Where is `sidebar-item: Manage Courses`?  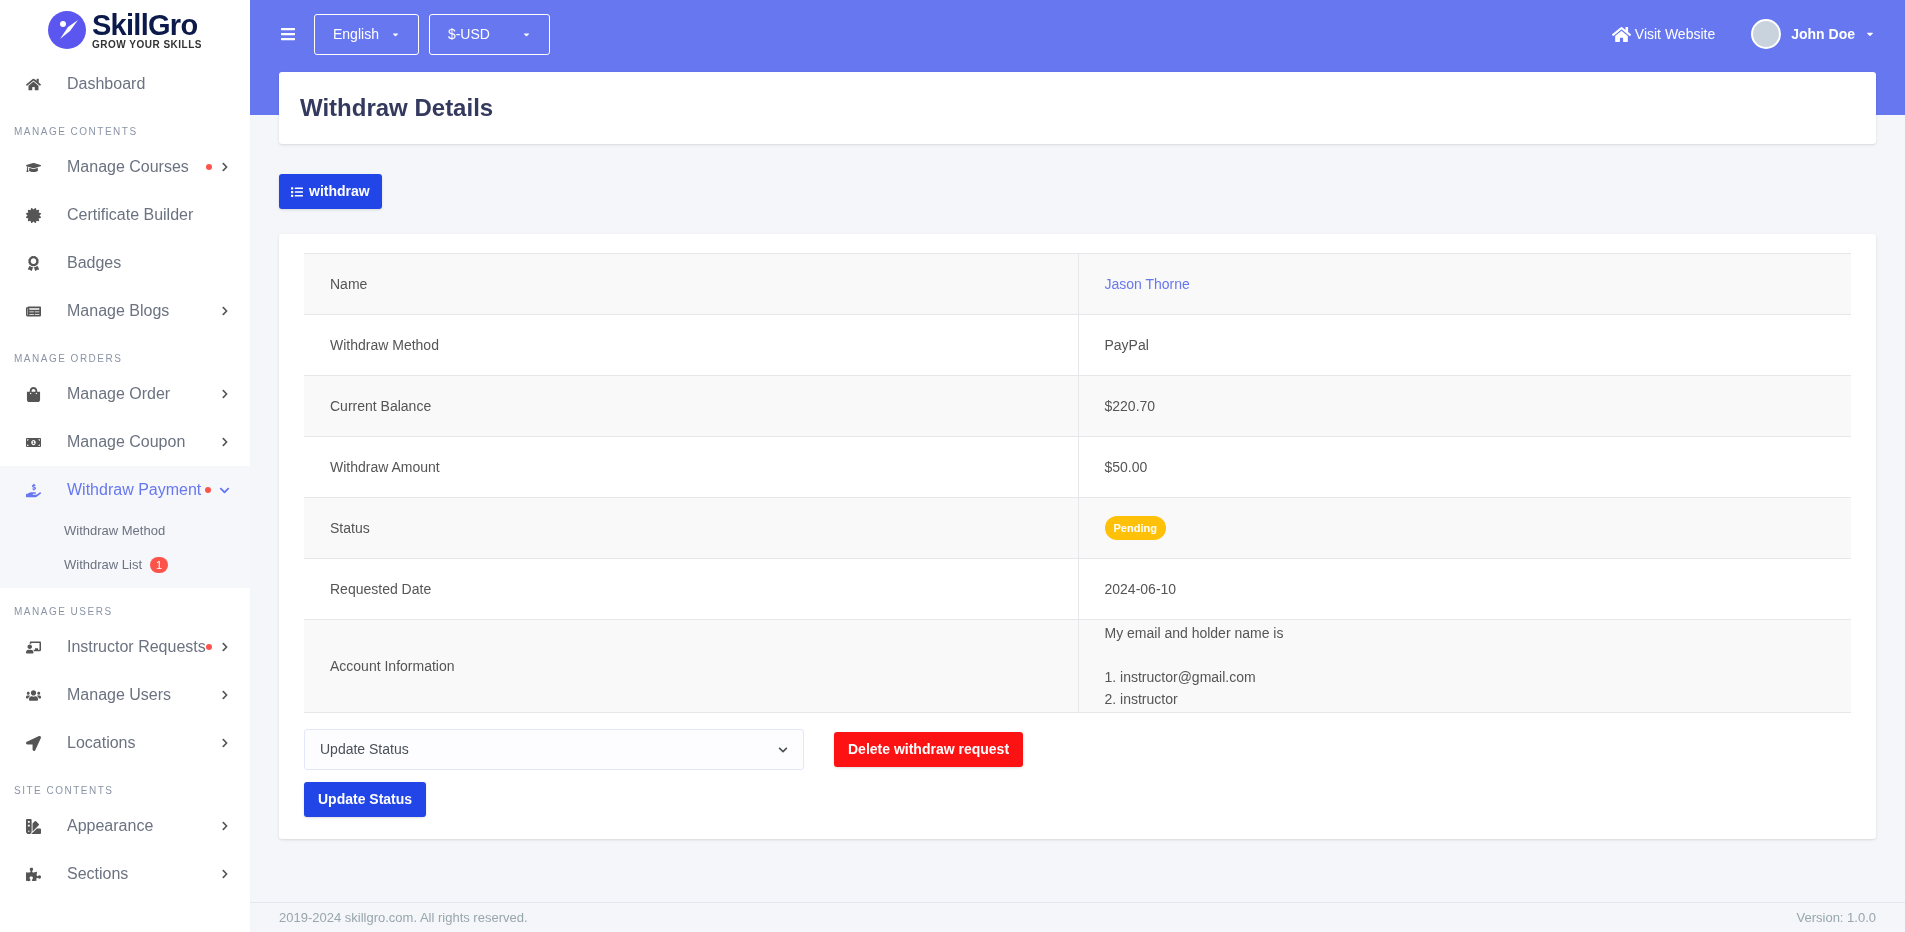 sidebar-item: Manage Courses is located at coordinates (125, 167).